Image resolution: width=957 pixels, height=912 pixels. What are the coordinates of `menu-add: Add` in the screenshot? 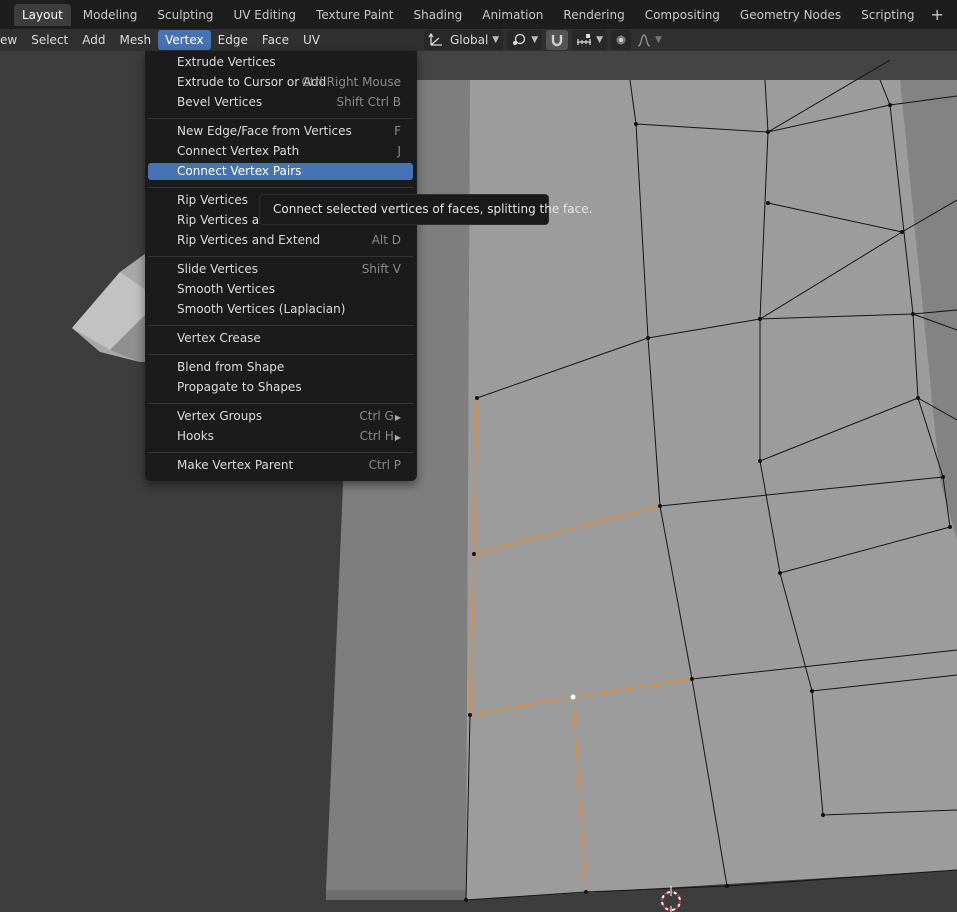 It's located at (93, 40).